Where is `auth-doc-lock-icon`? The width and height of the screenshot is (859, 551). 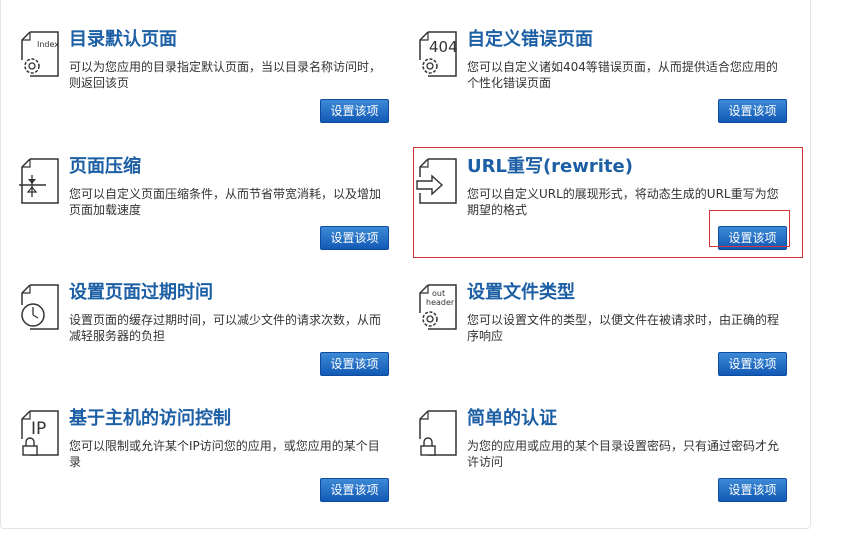 auth-doc-lock-icon is located at coordinates (439, 434).